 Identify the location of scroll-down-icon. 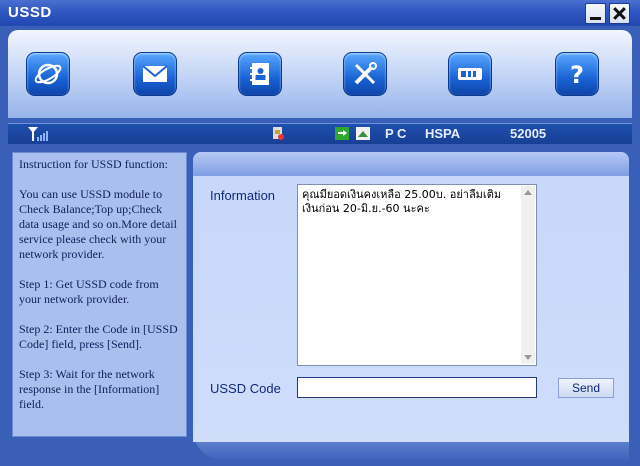
(528, 357).